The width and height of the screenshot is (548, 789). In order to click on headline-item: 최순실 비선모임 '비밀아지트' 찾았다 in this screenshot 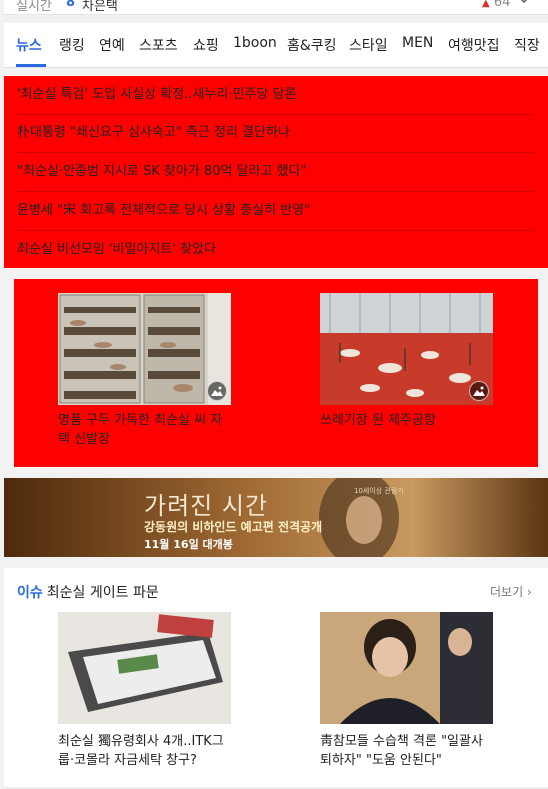, I will do `click(276, 250)`.